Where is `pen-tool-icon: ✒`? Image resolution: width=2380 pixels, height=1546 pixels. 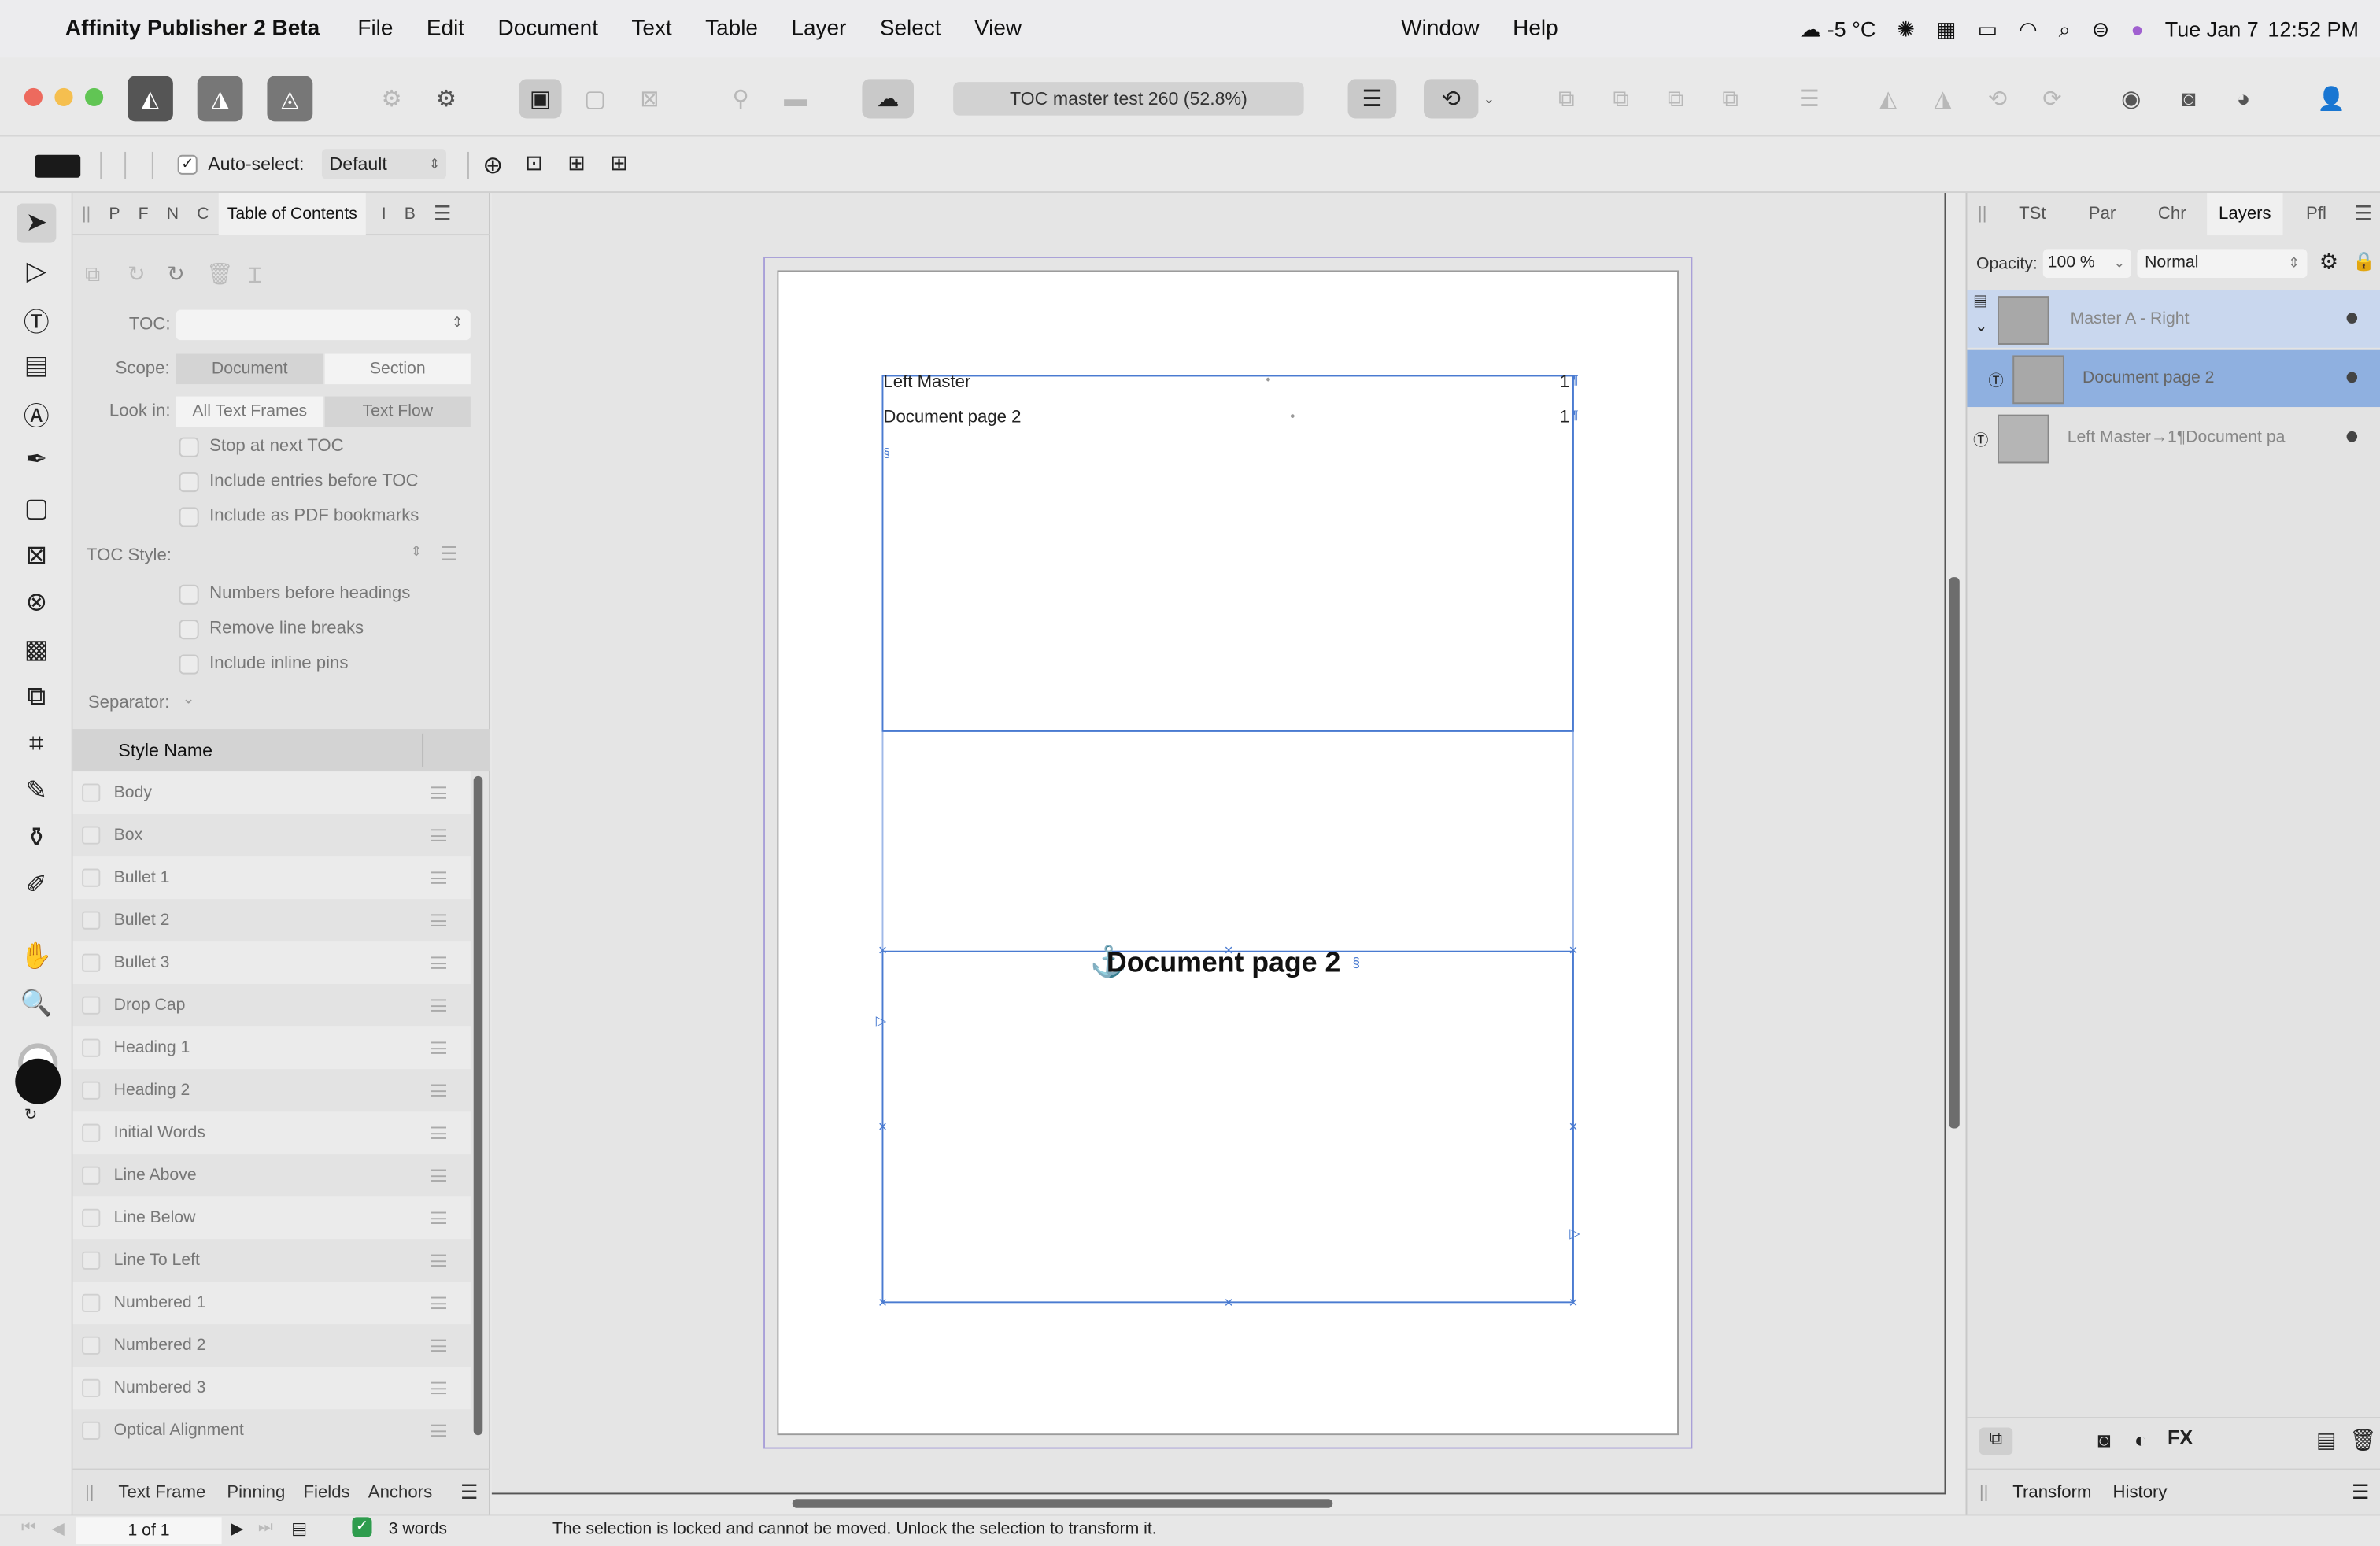 pen-tool-icon: ✒ is located at coordinates (36, 459).